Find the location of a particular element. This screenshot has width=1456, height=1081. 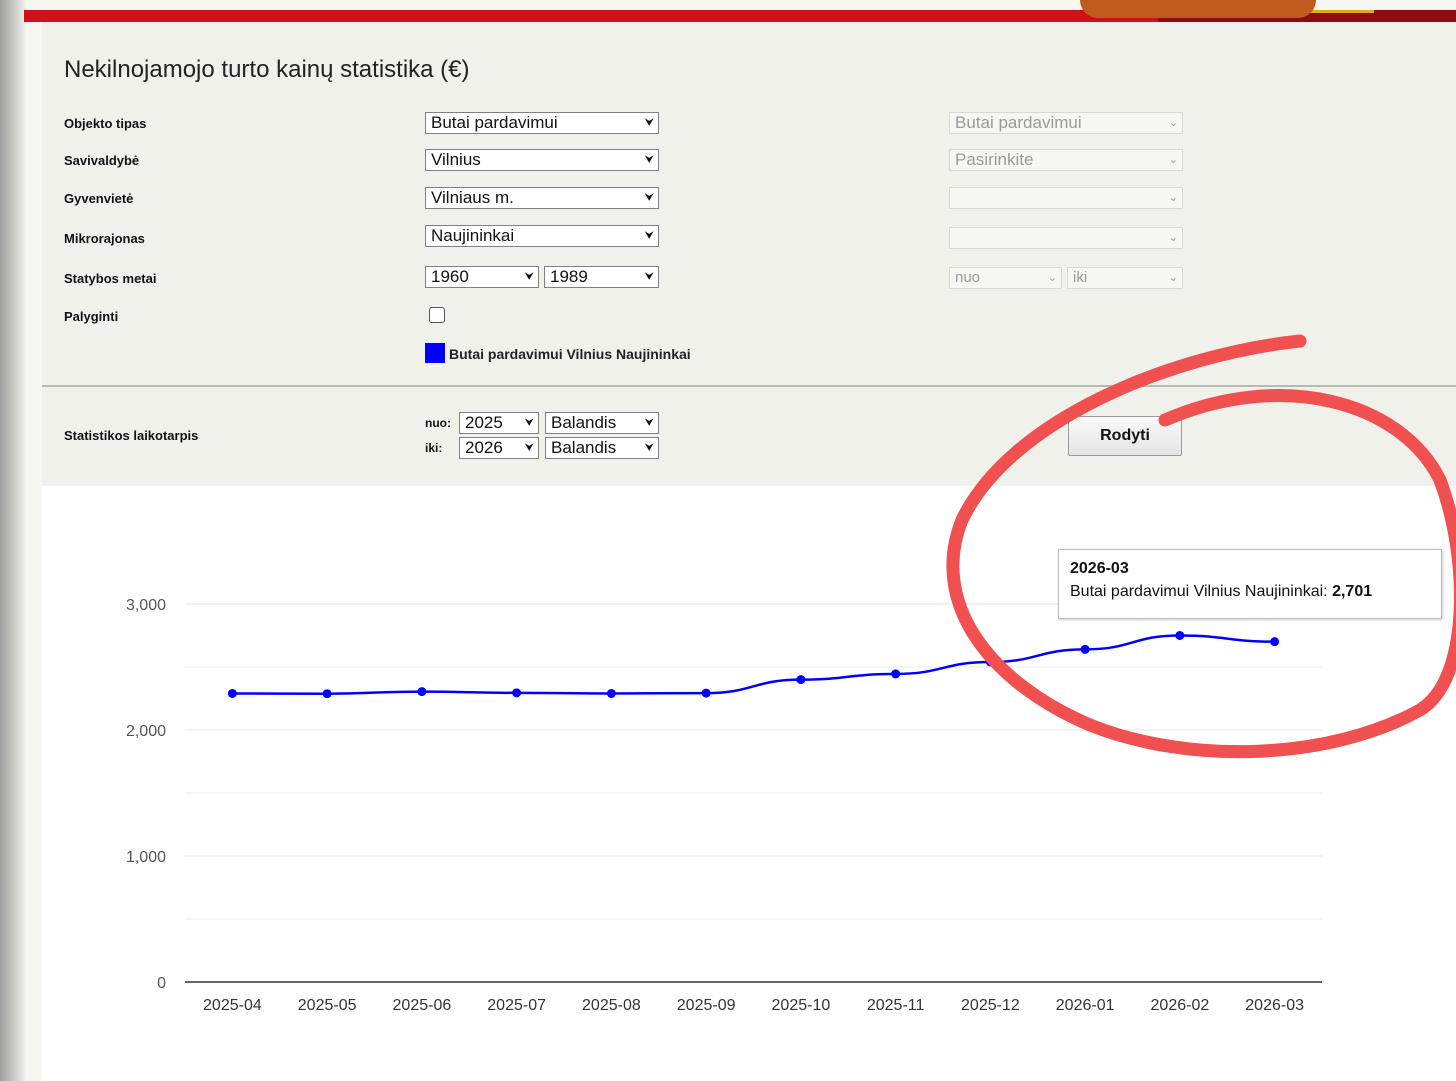

compare-microdistrict-select: ⌄ is located at coordinates (1066, 238).